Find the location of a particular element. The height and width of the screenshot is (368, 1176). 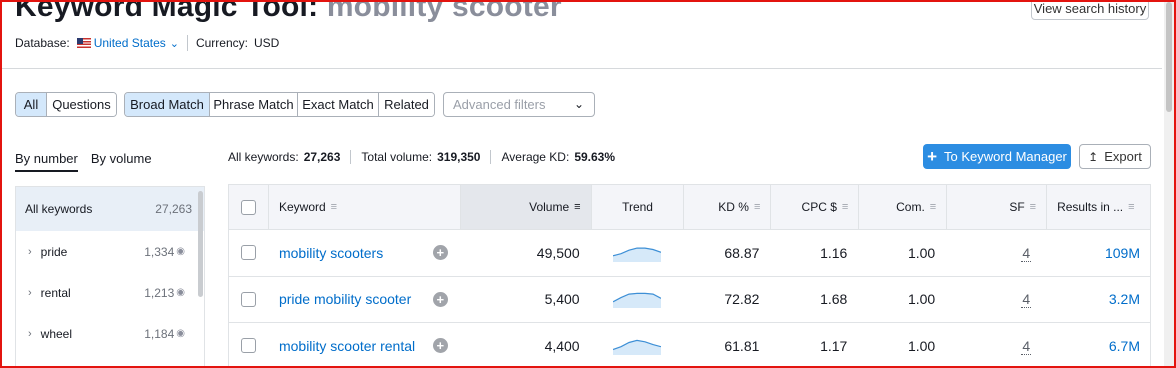

tab-broad-match: Broad Match is located at coordinates (167, 104).